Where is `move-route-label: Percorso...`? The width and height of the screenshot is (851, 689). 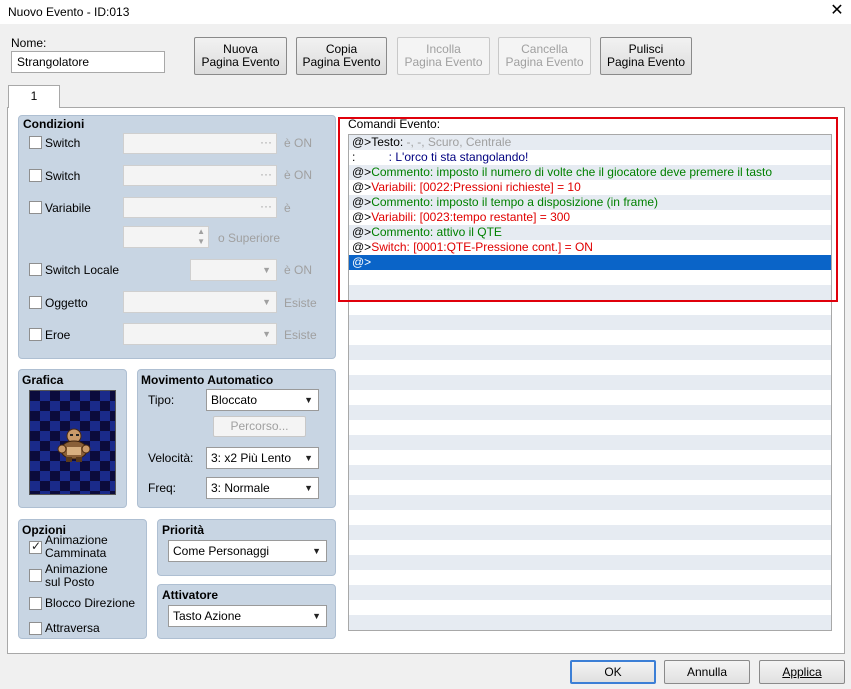 move-route-label: Percorso... is located at coordinates (259, 426).